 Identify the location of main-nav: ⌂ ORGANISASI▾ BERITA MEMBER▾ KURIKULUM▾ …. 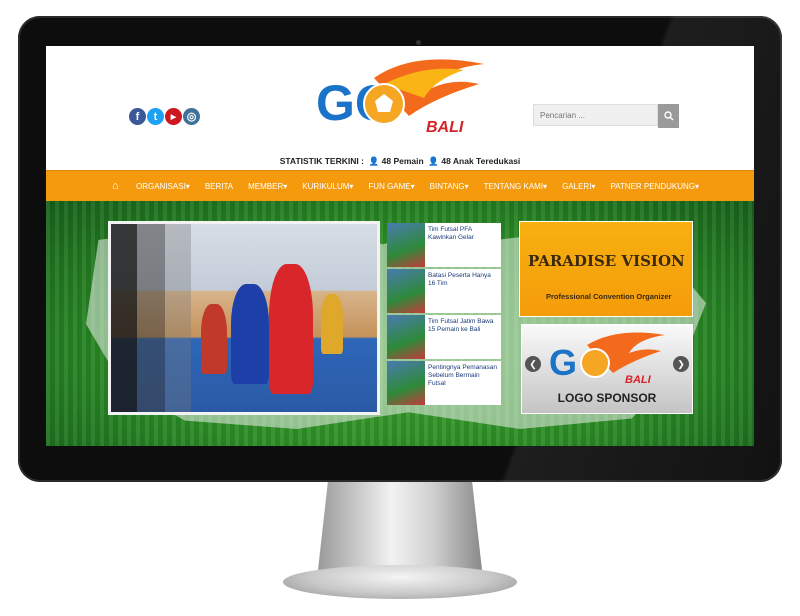
(400, 186).